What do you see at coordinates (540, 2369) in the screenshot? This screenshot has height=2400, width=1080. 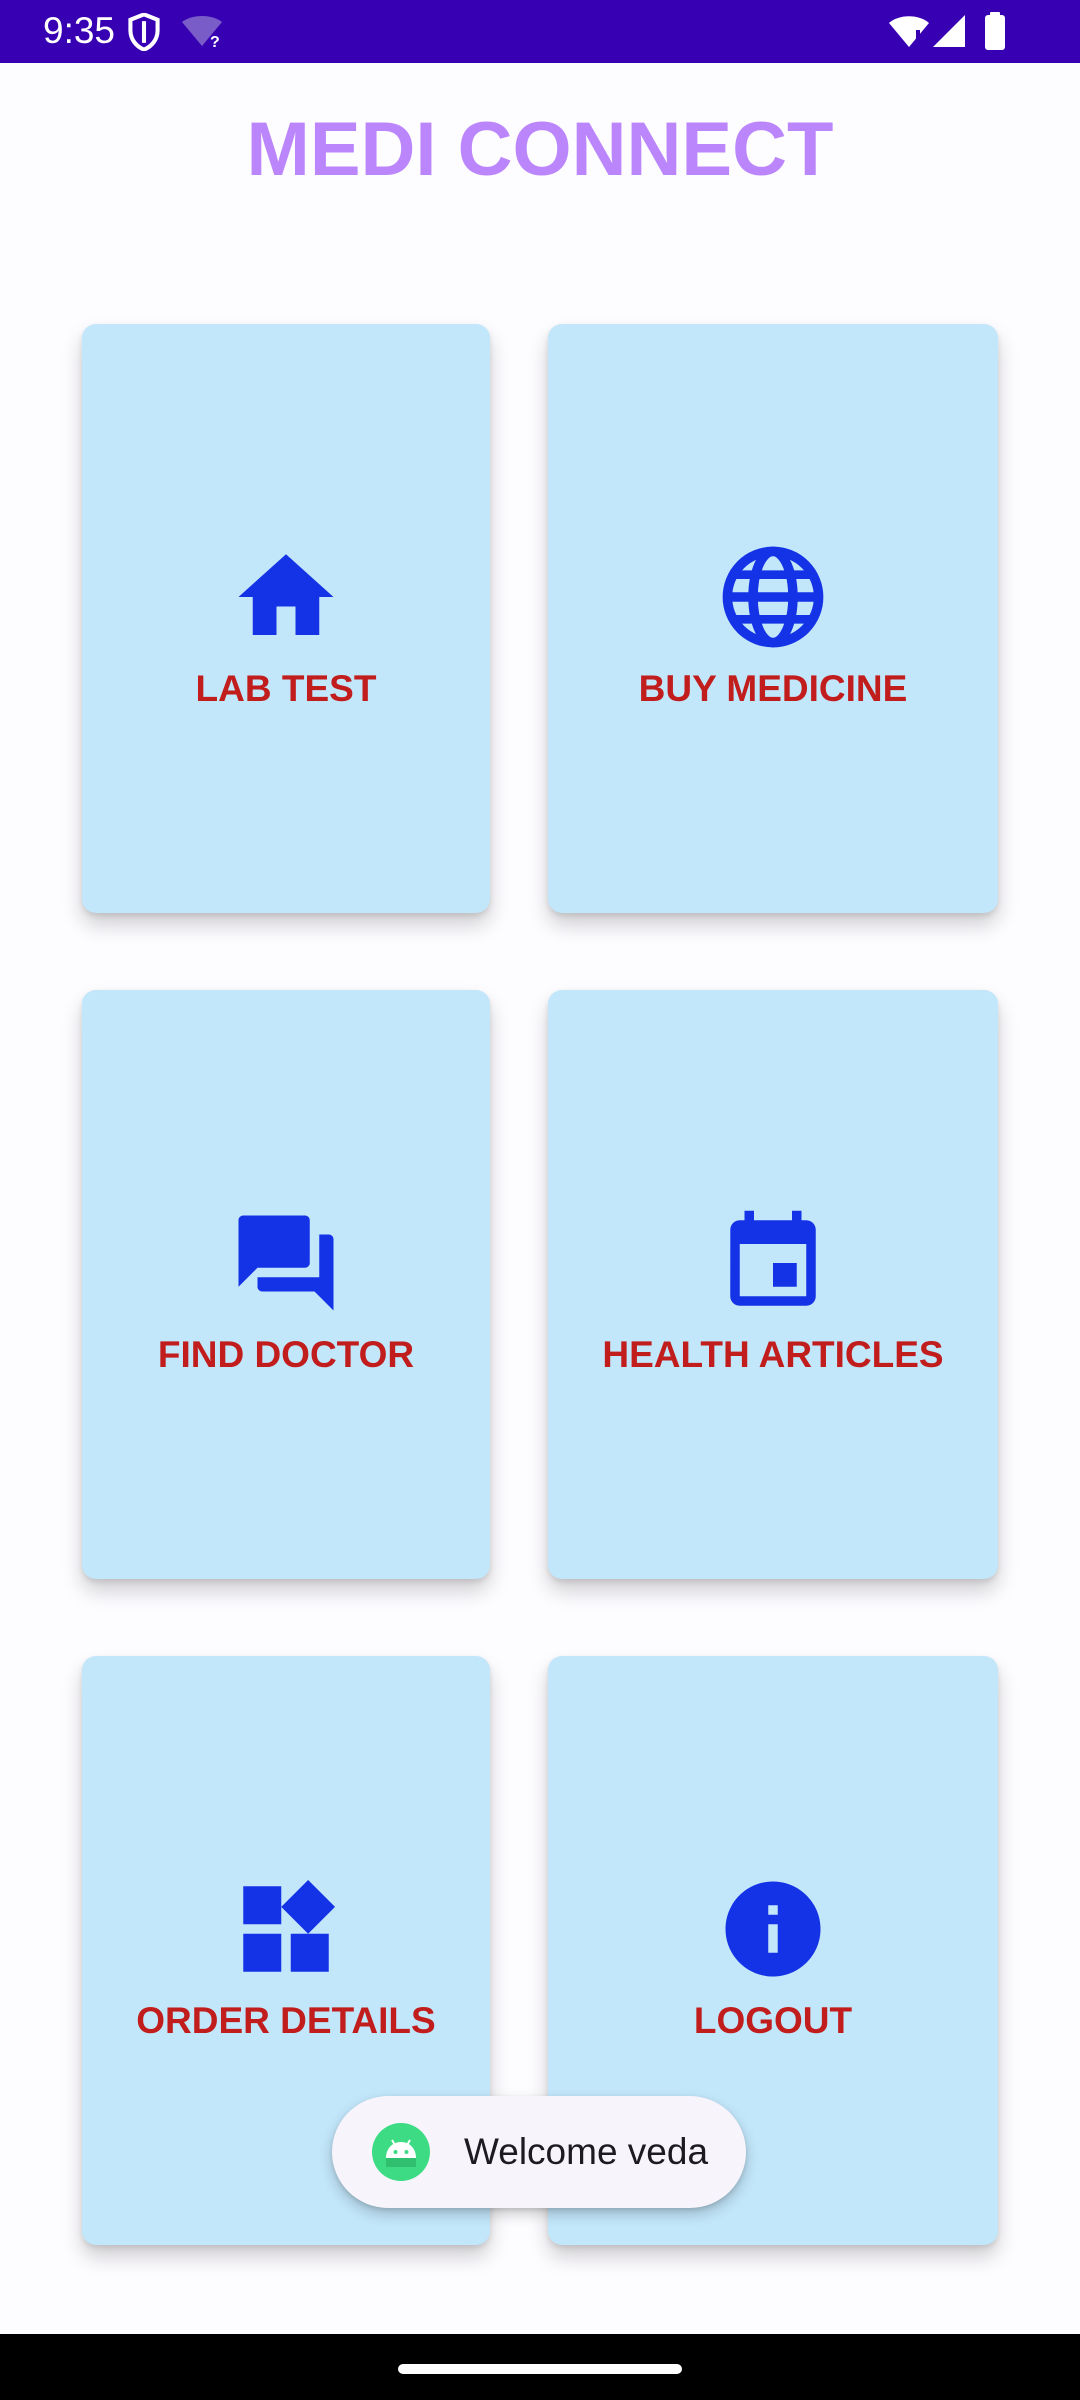 I see `home-gesture-handle` at bounding box center [540, 2369].